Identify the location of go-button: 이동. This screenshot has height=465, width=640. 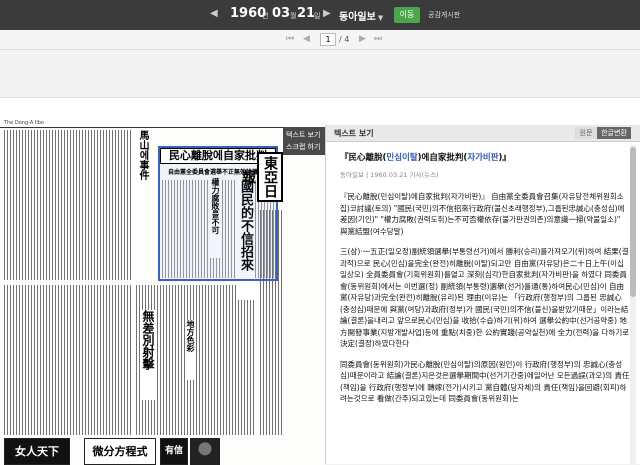
(407, 15).